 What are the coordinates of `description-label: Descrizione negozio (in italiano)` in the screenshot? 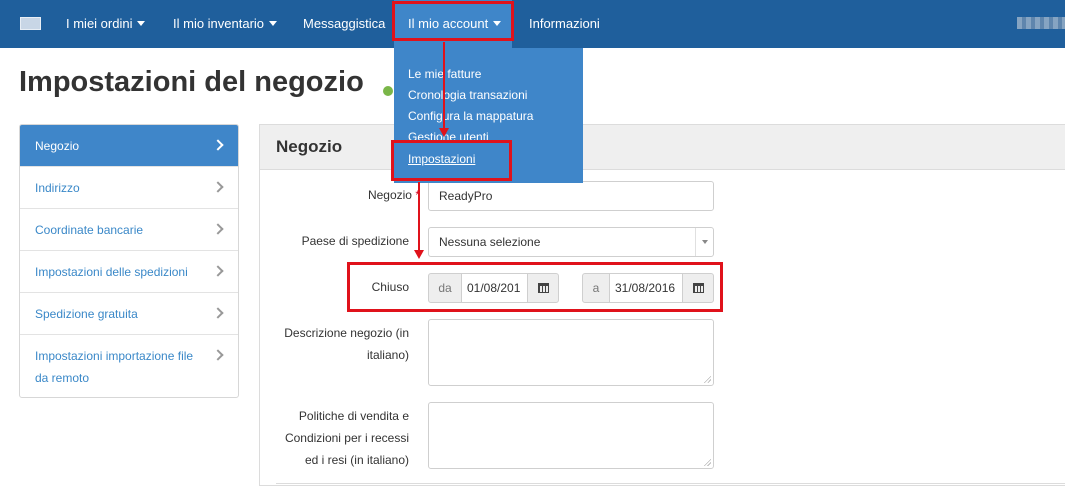 It's located at (346, 344).